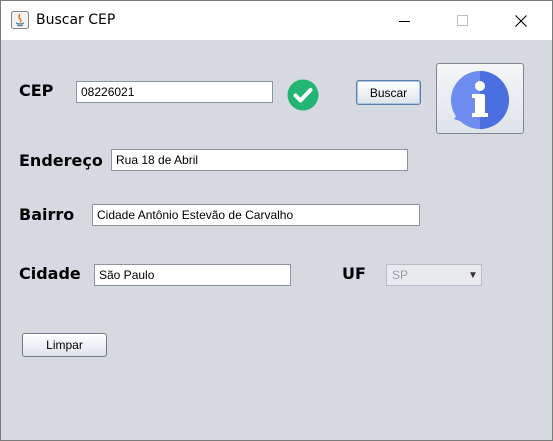  I want to click on endereco-label: Endereço, so click(61, 160).